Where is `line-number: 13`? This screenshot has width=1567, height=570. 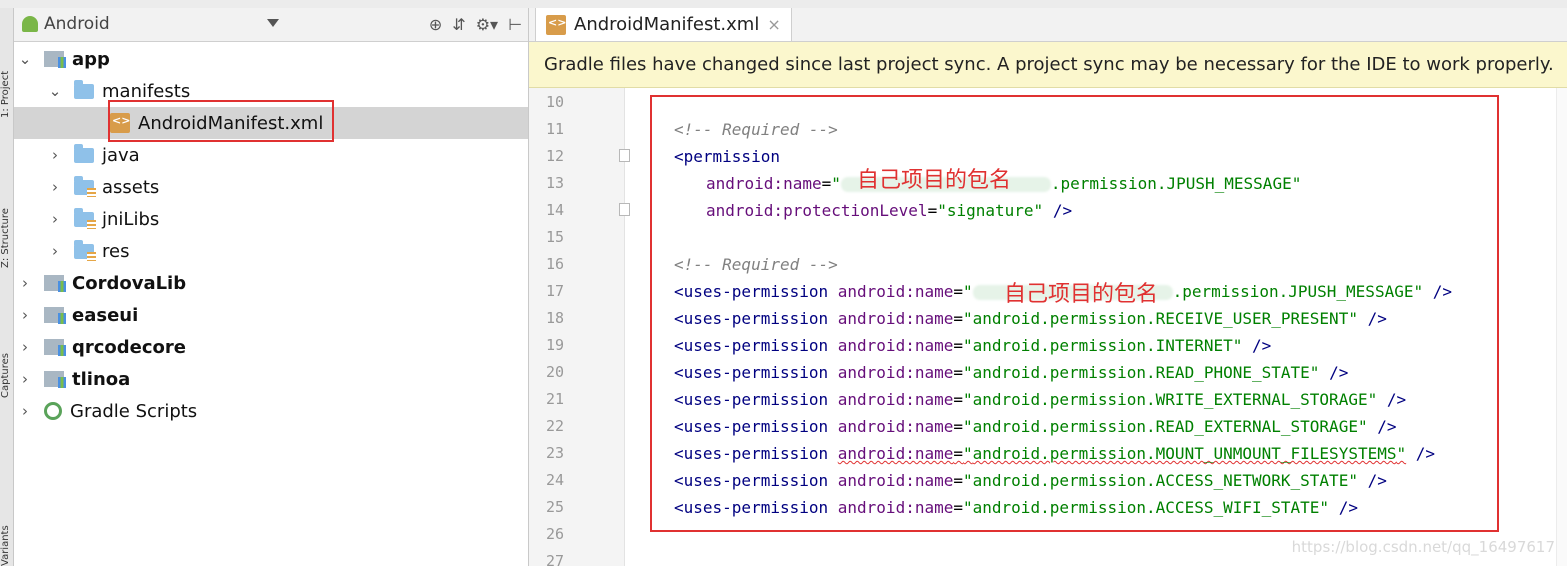 line-number: 13 is located at coordinates (554, 183).